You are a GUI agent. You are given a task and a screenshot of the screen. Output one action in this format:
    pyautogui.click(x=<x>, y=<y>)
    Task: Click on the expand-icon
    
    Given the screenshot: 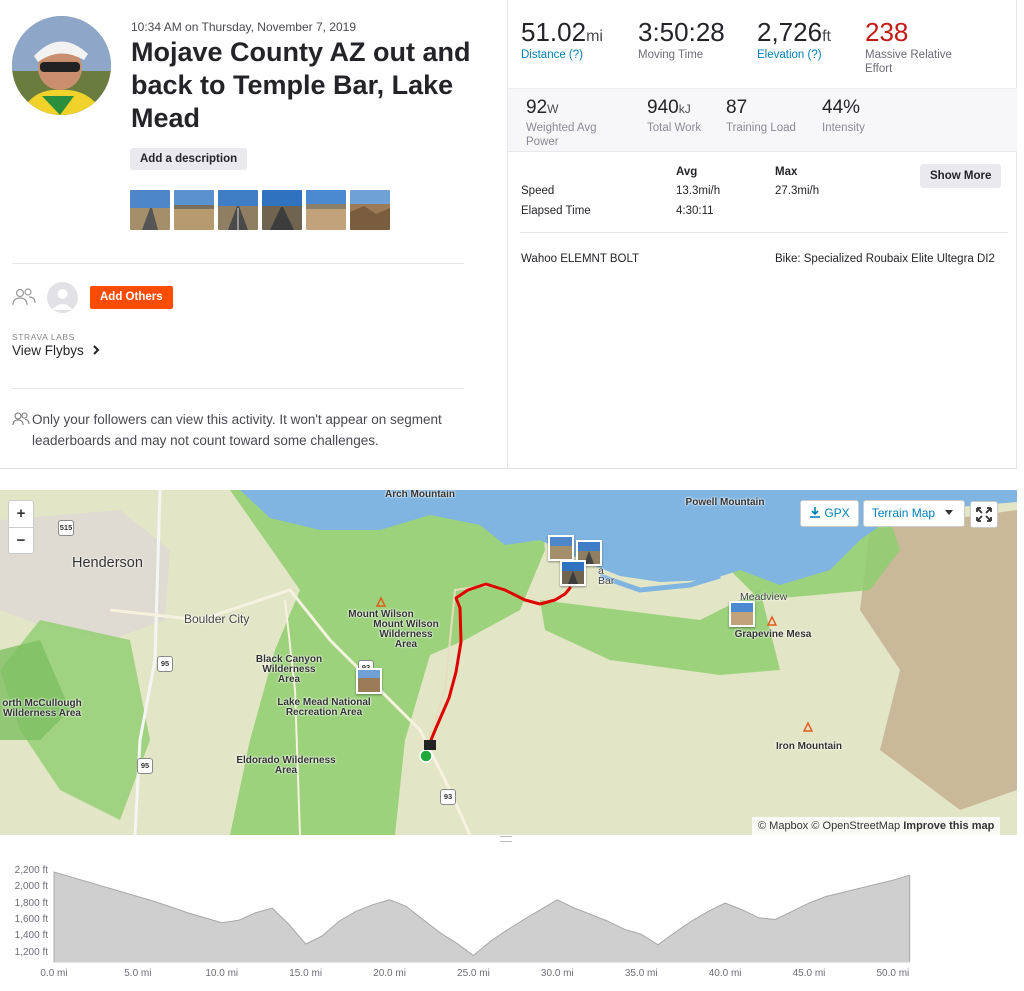 What is the action you would take?
    pyautogui.click(x=984, y=514)
    